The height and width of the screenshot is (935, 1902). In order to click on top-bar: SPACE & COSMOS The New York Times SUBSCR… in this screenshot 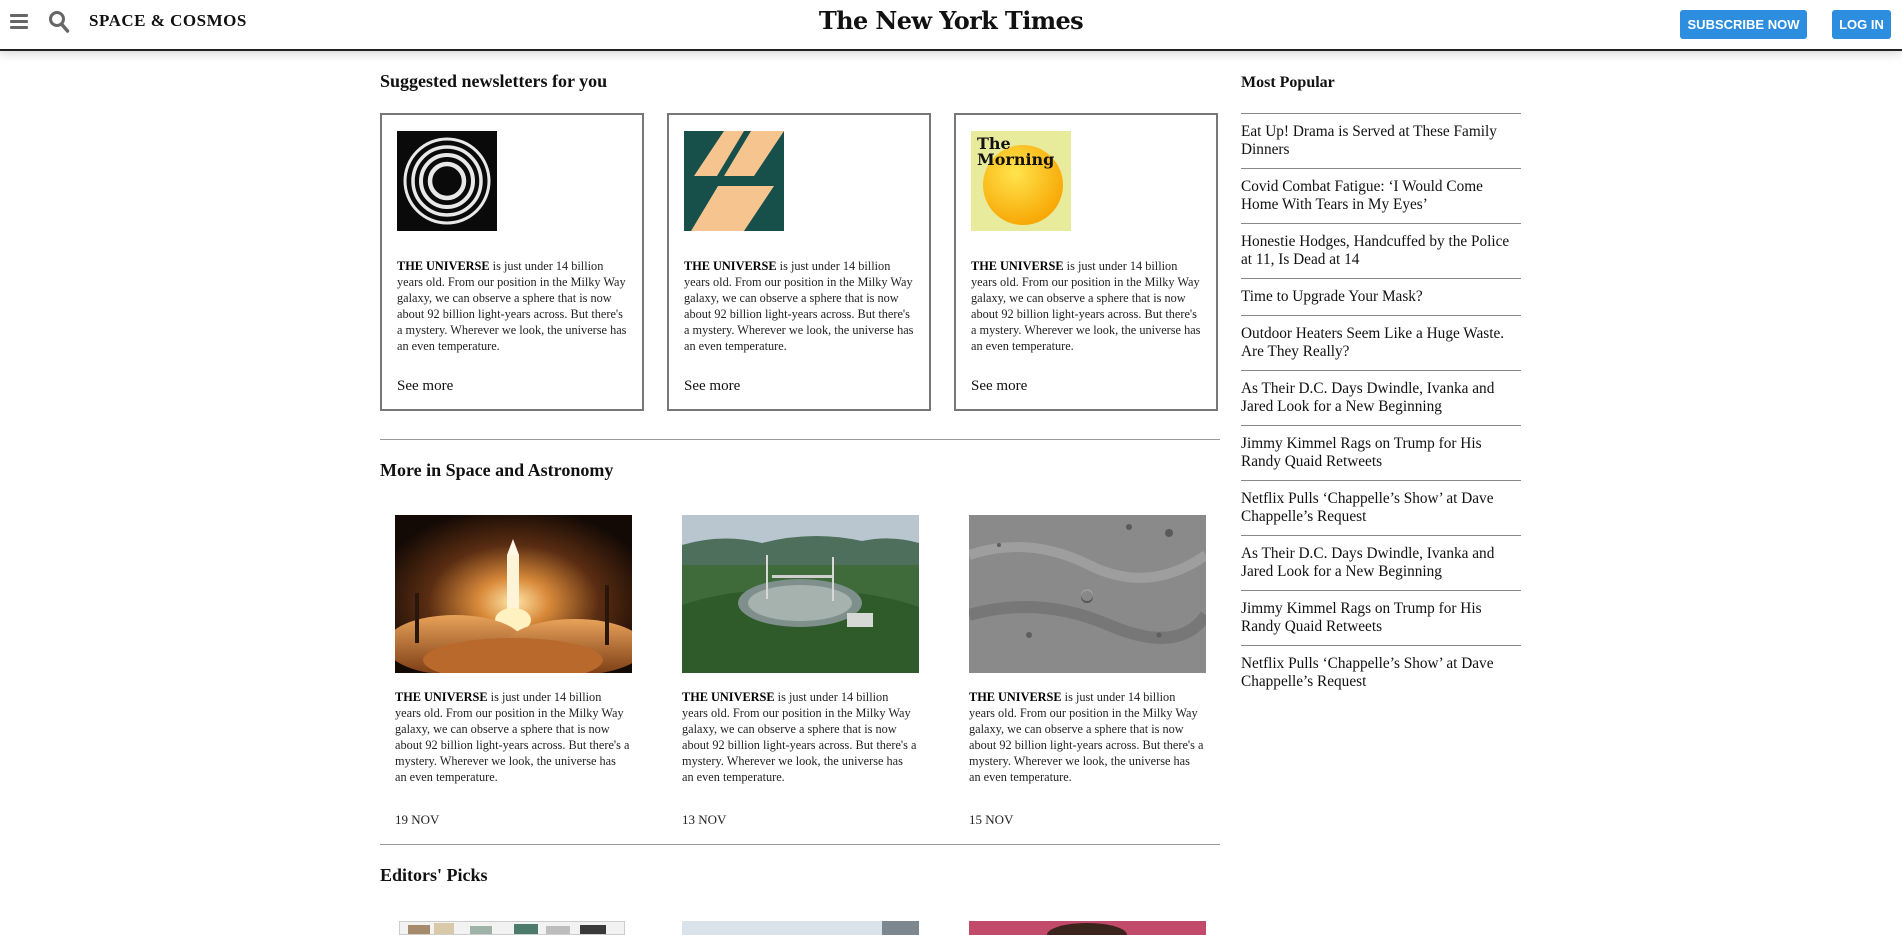, I will do `click(951, 25)`.